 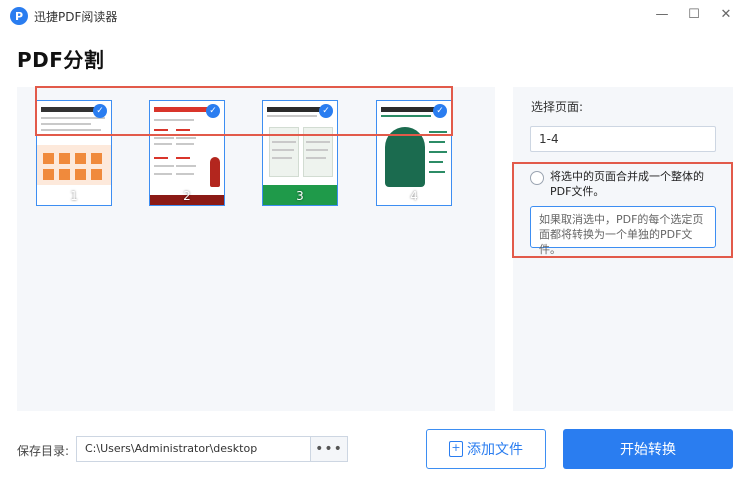 I want to click on pages-label: 选择页面:, so click(x=557, y=107).